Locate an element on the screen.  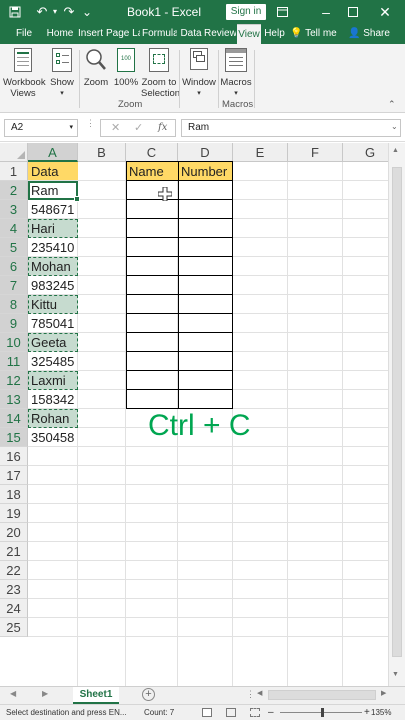
name-box-dropdown-icon: ▾ is located at coordinates (71, 128).